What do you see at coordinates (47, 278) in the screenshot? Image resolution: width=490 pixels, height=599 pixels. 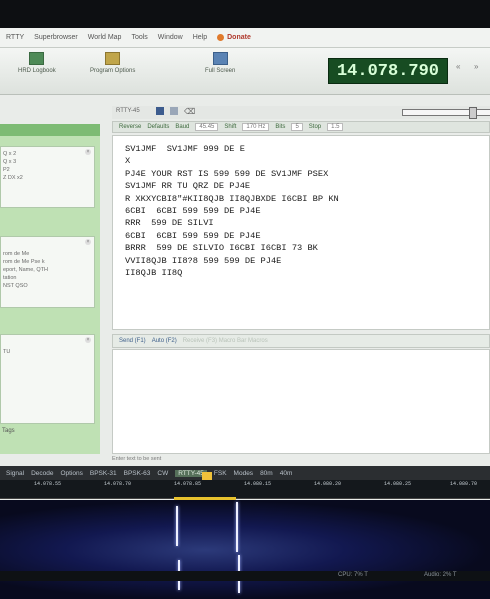 I see `macro-item: tation` at bounding box center [47, 278].